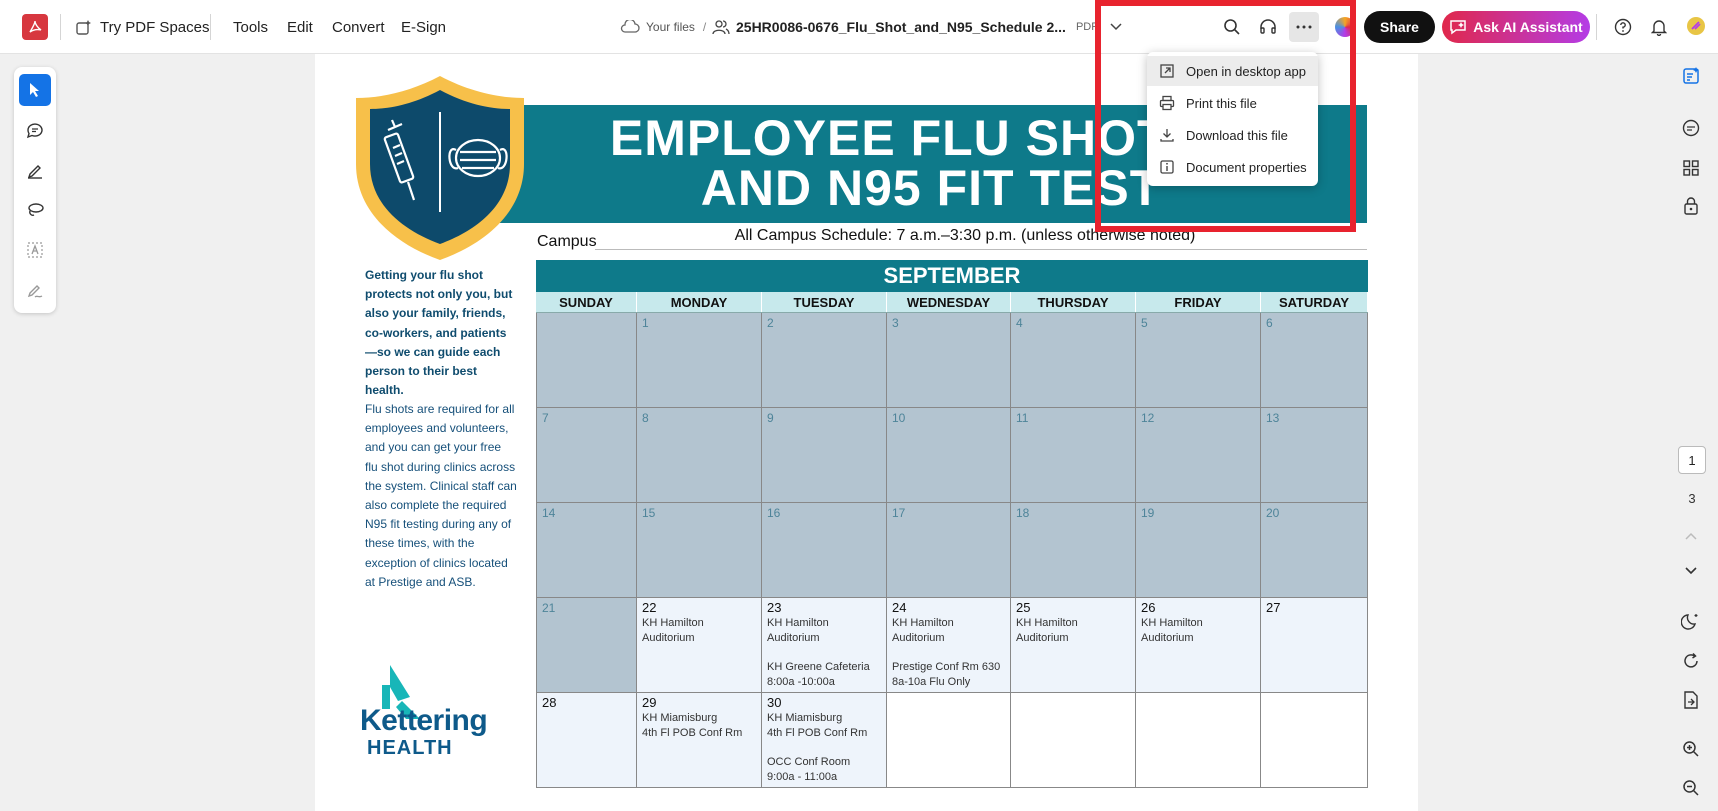  What do you see at coordinates (774, 607) in the screenshot?
I see `day-number: 23` at bounding box center [774, 607].